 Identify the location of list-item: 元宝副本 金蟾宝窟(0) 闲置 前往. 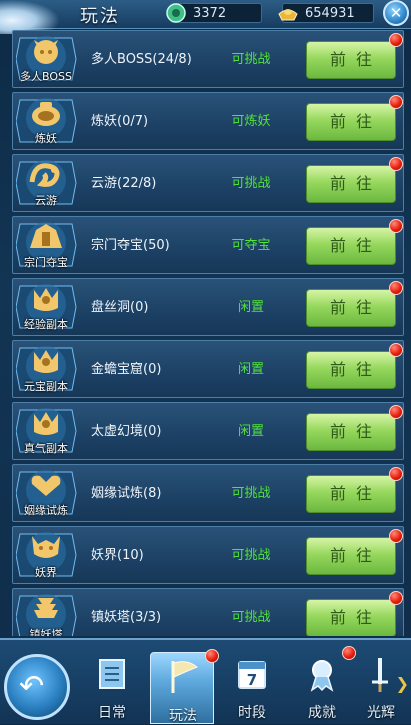
(208, 369).